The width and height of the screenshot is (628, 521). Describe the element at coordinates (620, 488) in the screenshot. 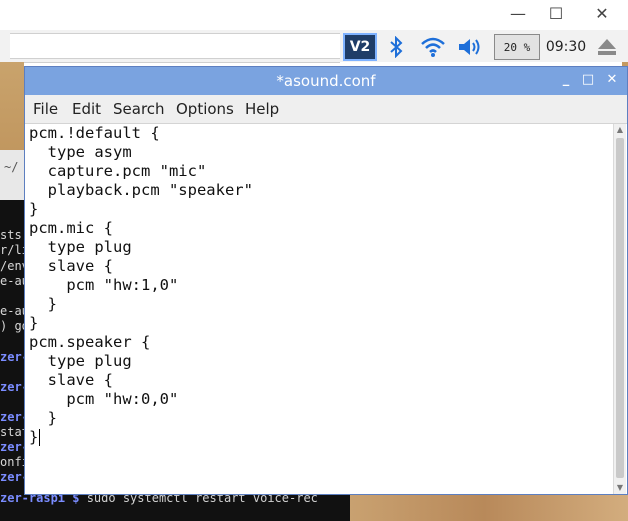

I see `scroll-down-arrow-icon: ▼` at that location.